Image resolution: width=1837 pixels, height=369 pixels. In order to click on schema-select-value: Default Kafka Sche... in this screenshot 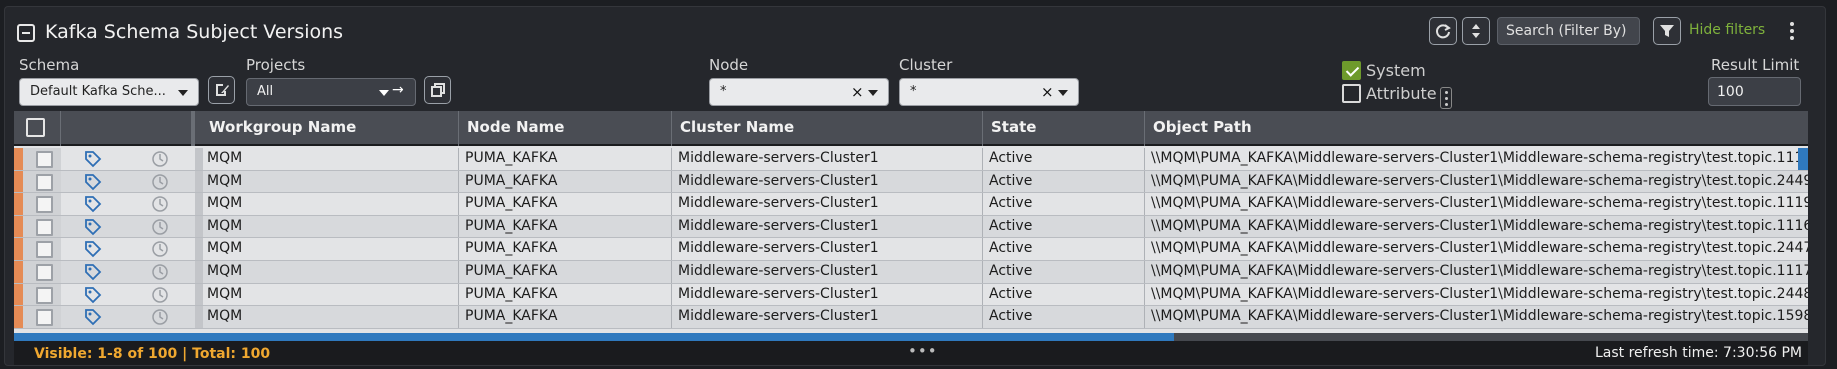, I will do `click(98, 91)`.